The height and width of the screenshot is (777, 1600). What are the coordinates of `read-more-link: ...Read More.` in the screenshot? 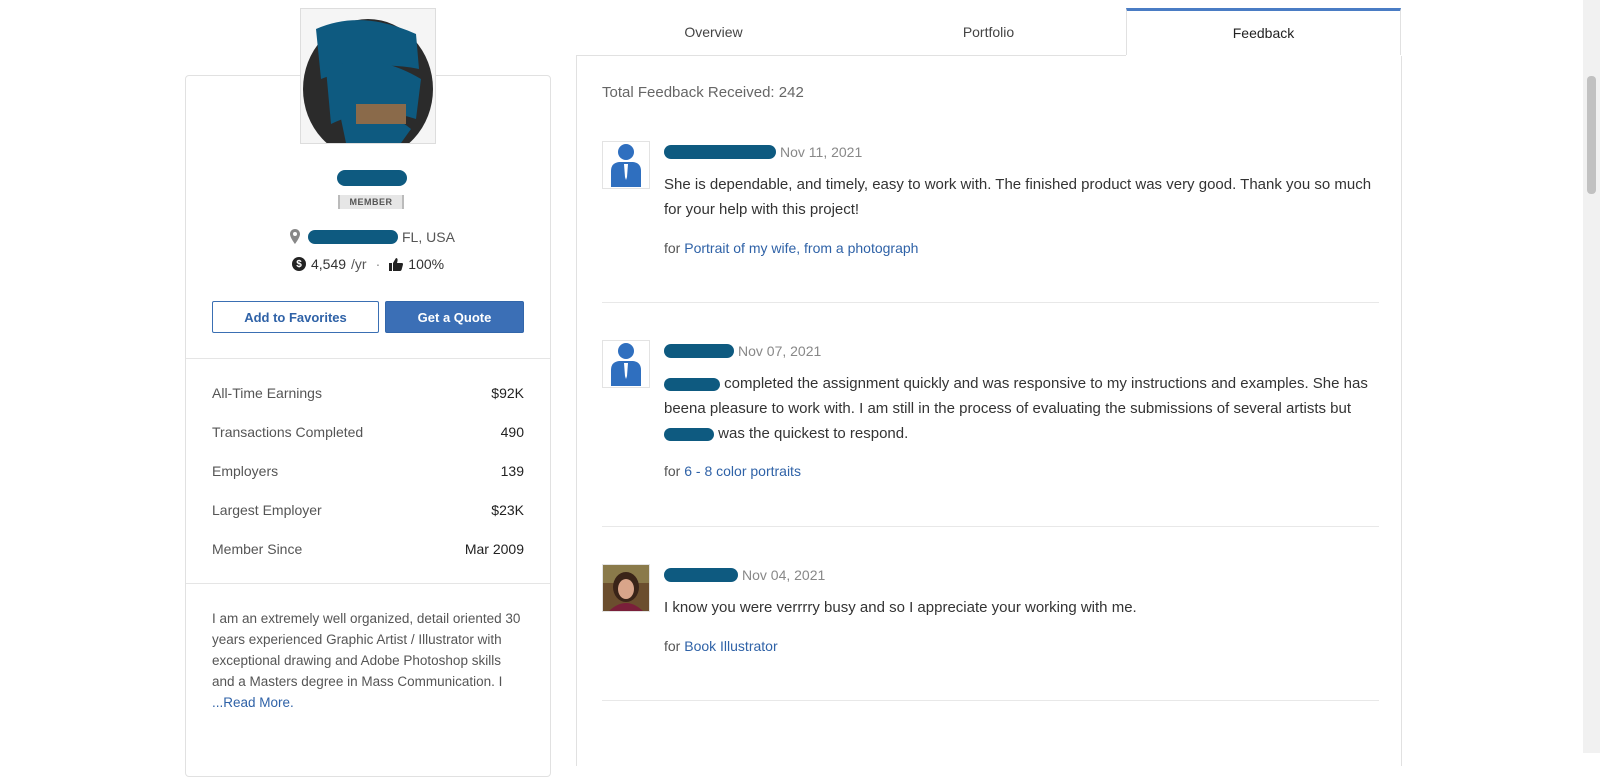 It's located at (253, 702).